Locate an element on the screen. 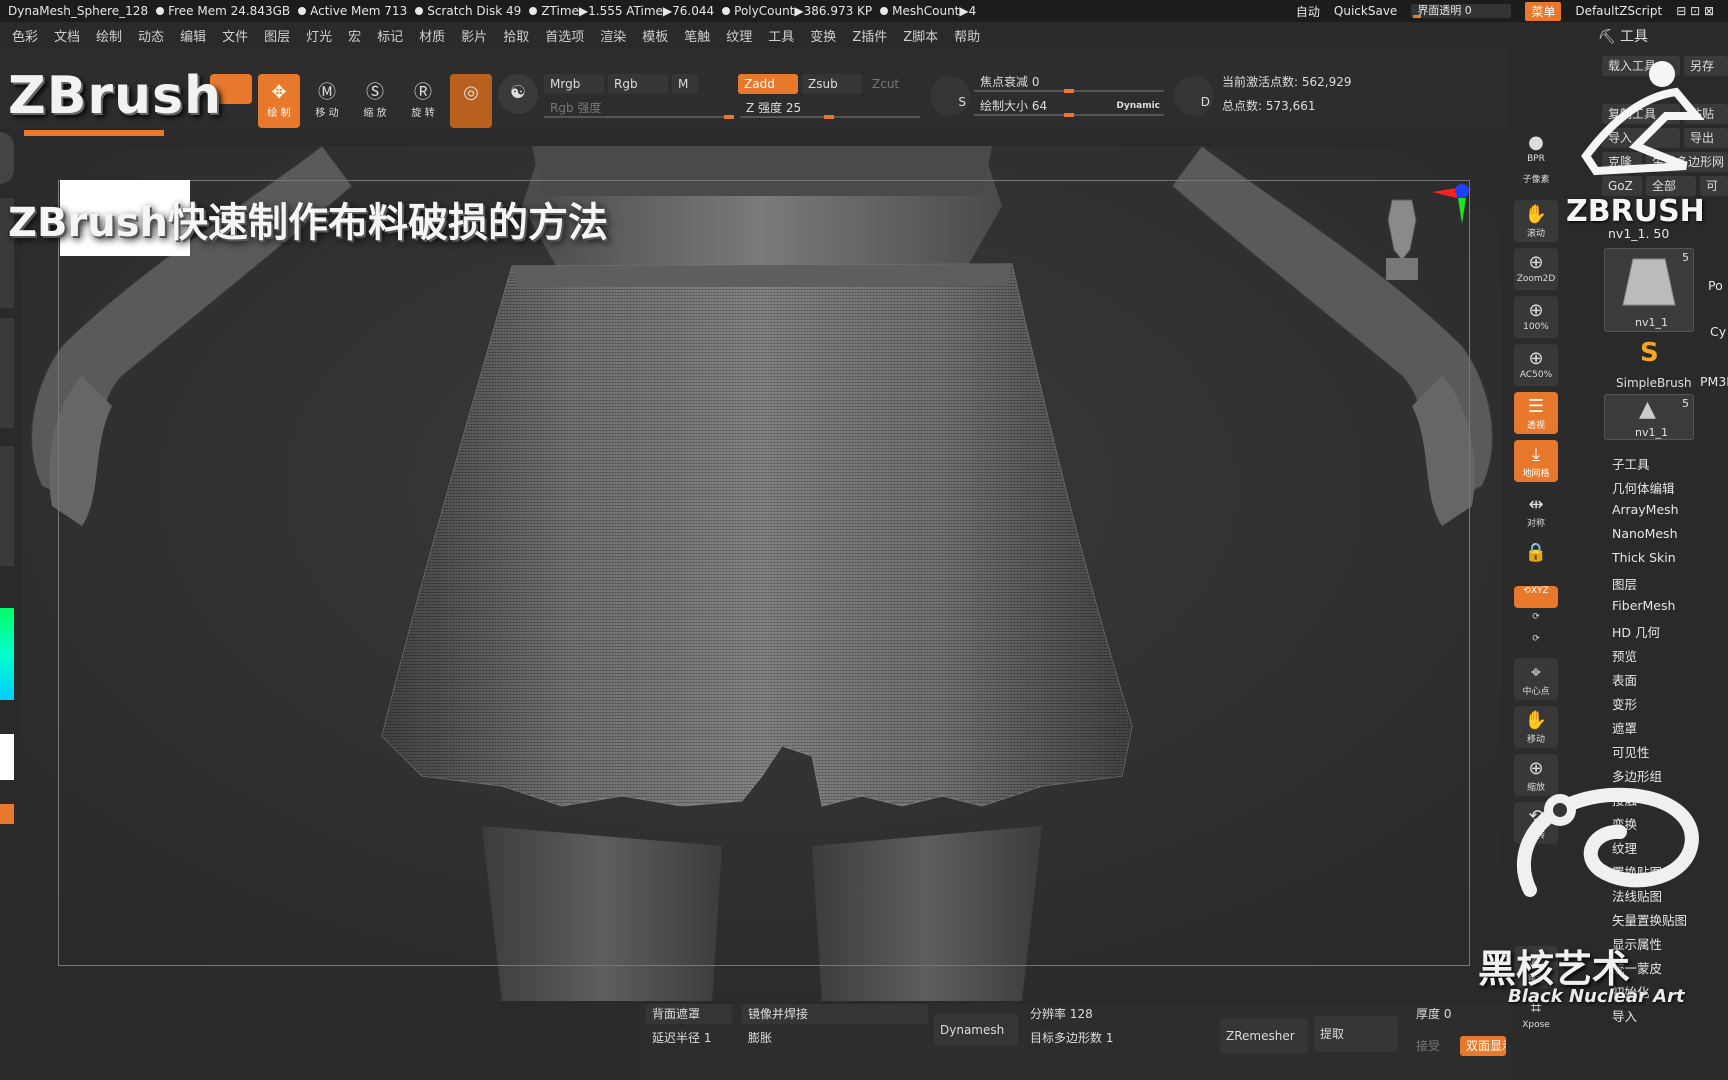 This screenshot has width=1728, height=1080. tool-thumb-nv1-b: ▲ 5 nv1_1 is located at coordinates (1649, 417).